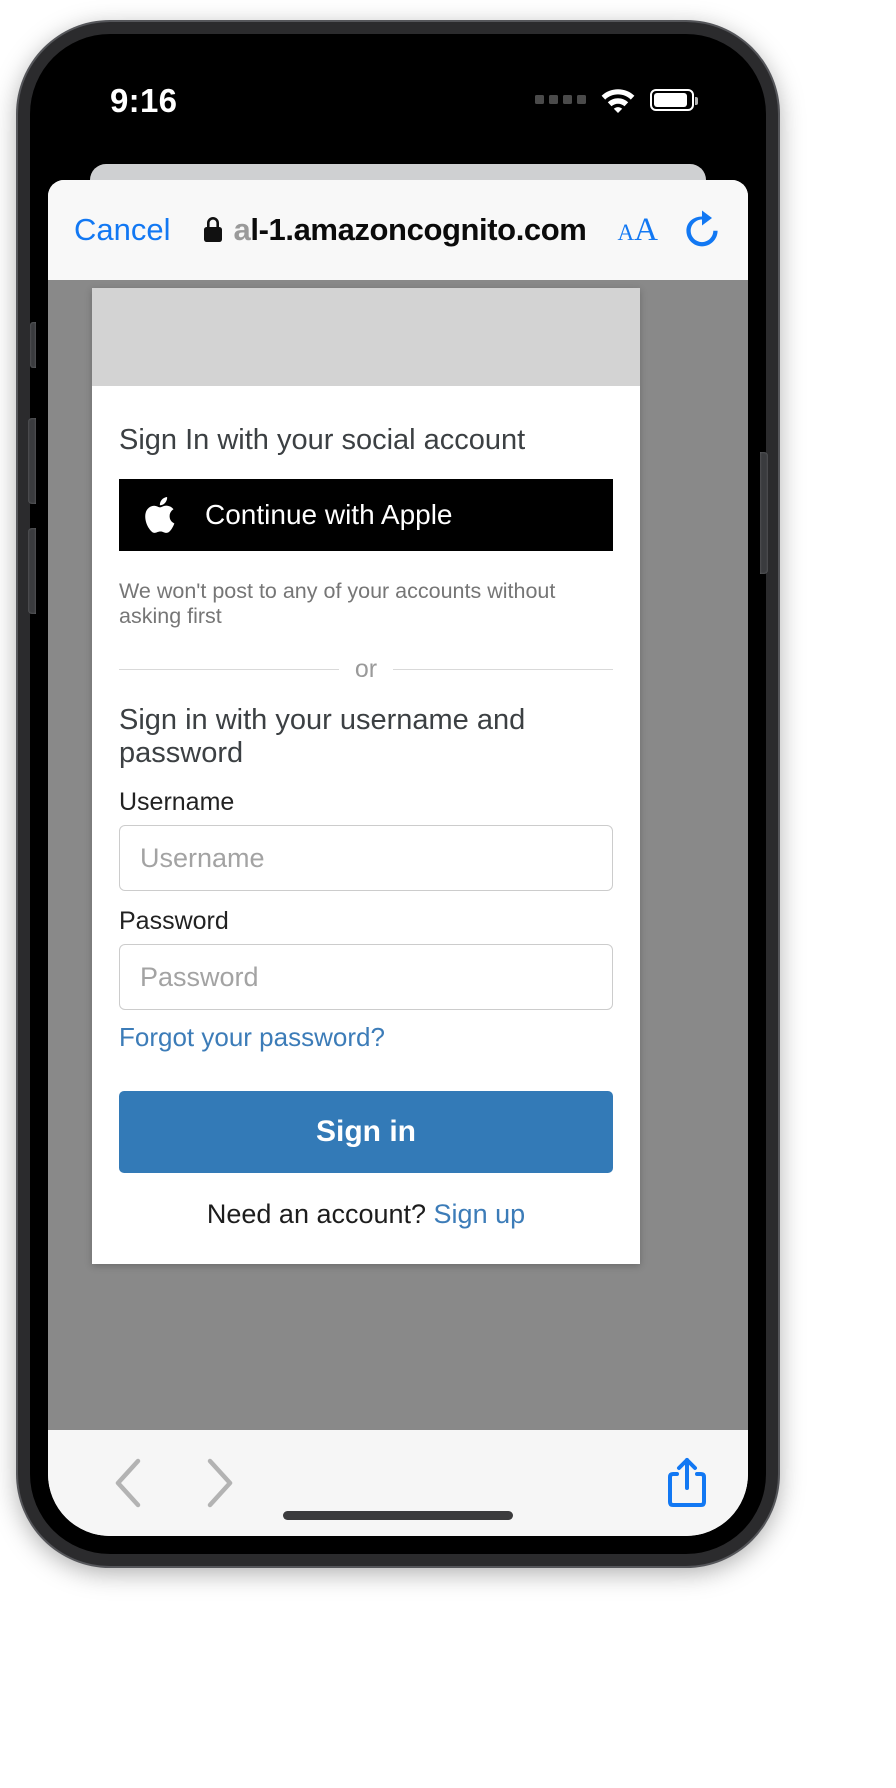 The height and width of the screenshot is (1788, 896). I want to click on home-indicator, so click(398, 1515).